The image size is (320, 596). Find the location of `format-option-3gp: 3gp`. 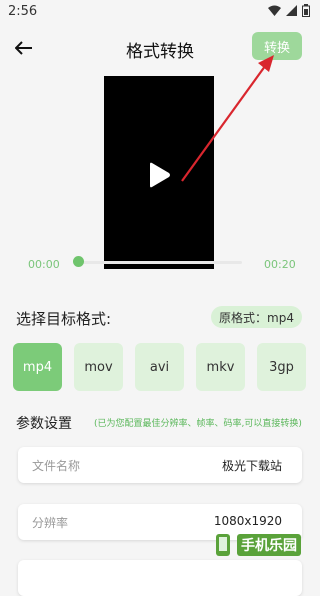

format-option-3gp: 3gp is located at coordinates (281, 367).